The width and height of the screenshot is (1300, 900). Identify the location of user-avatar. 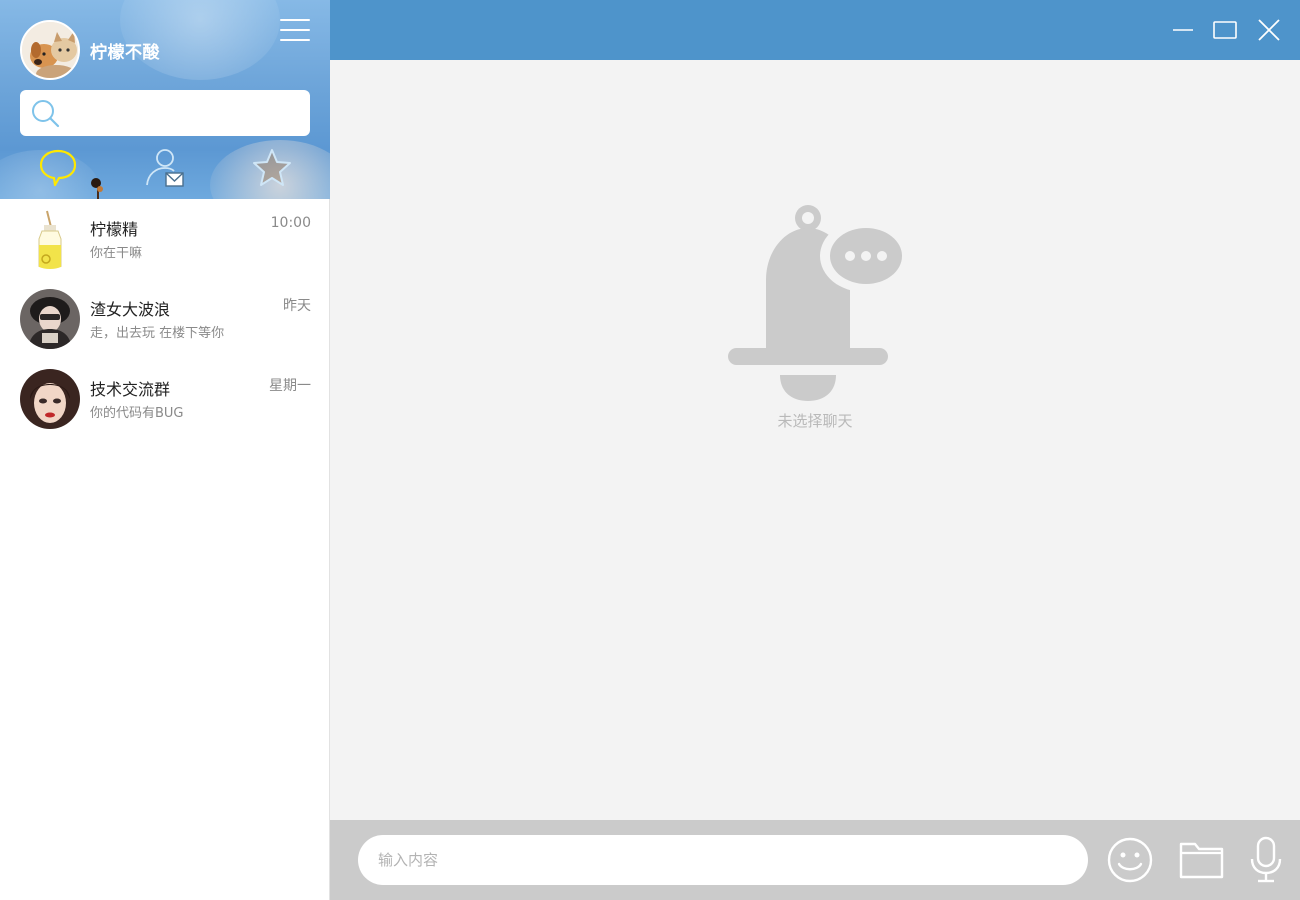
(50, 50).